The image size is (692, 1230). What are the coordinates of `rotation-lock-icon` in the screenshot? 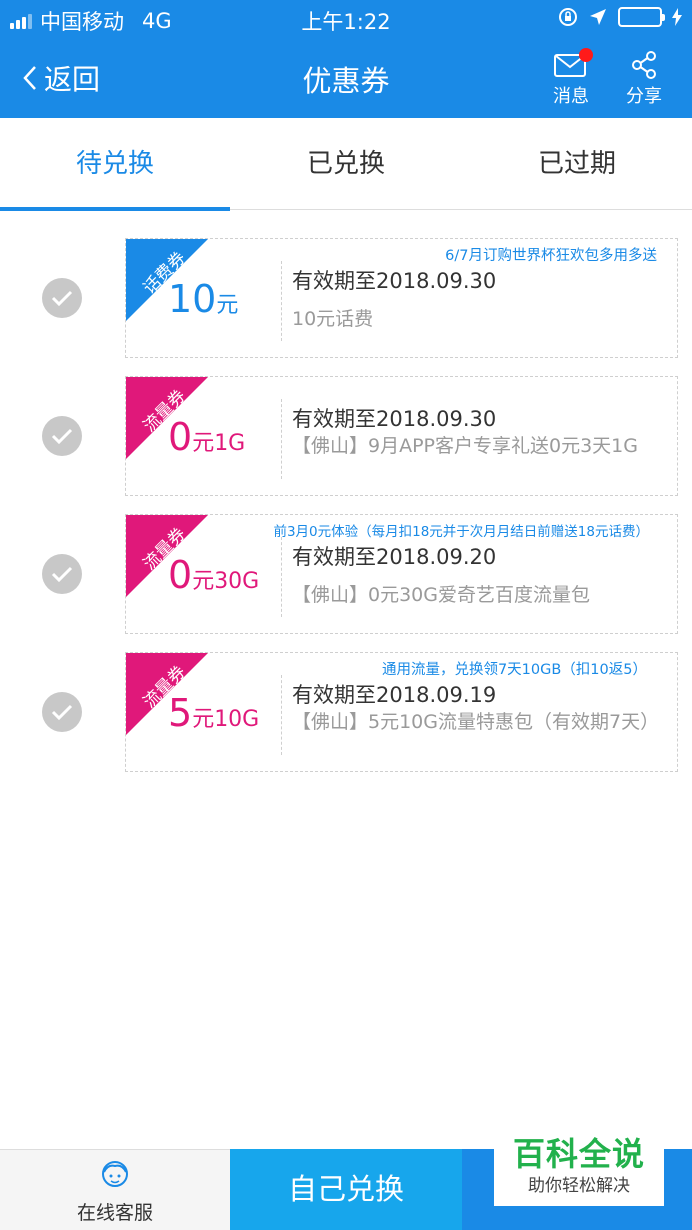 It's located at (568, 17).